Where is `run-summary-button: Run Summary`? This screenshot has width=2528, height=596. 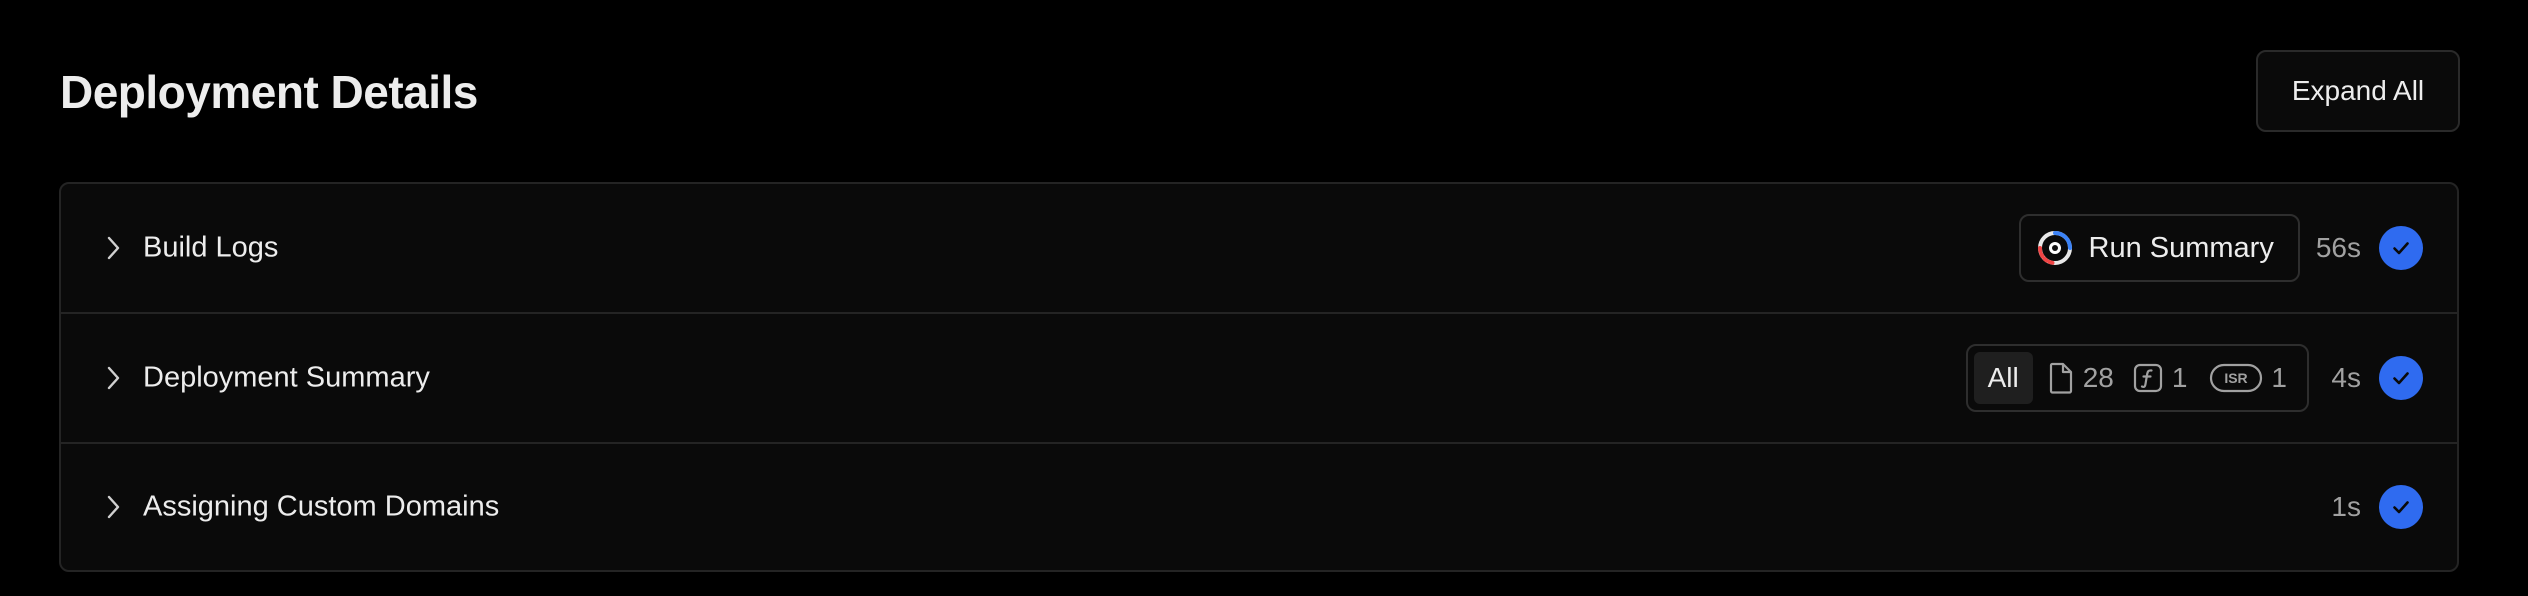 run-summary-button: Run Summary is located at coordinates (2159, 248).